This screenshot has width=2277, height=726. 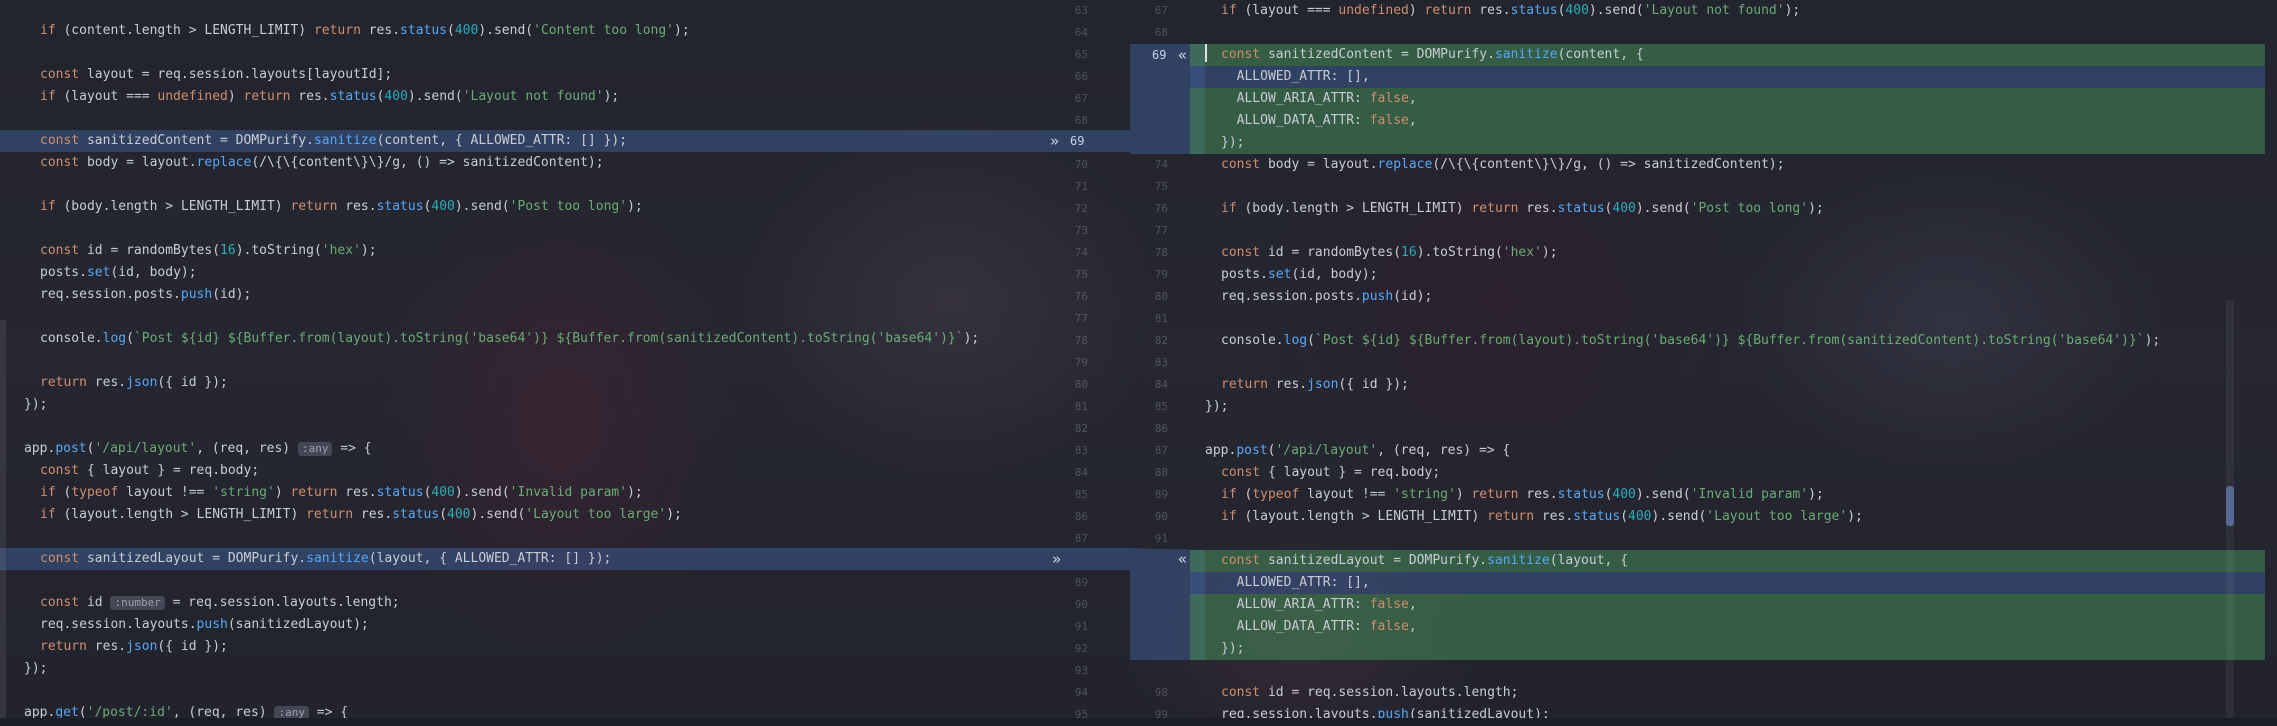 What do you see at coordinates (1206, 53) in the screenshot?
I see `text-caret` at bounding box center [1206, 53].